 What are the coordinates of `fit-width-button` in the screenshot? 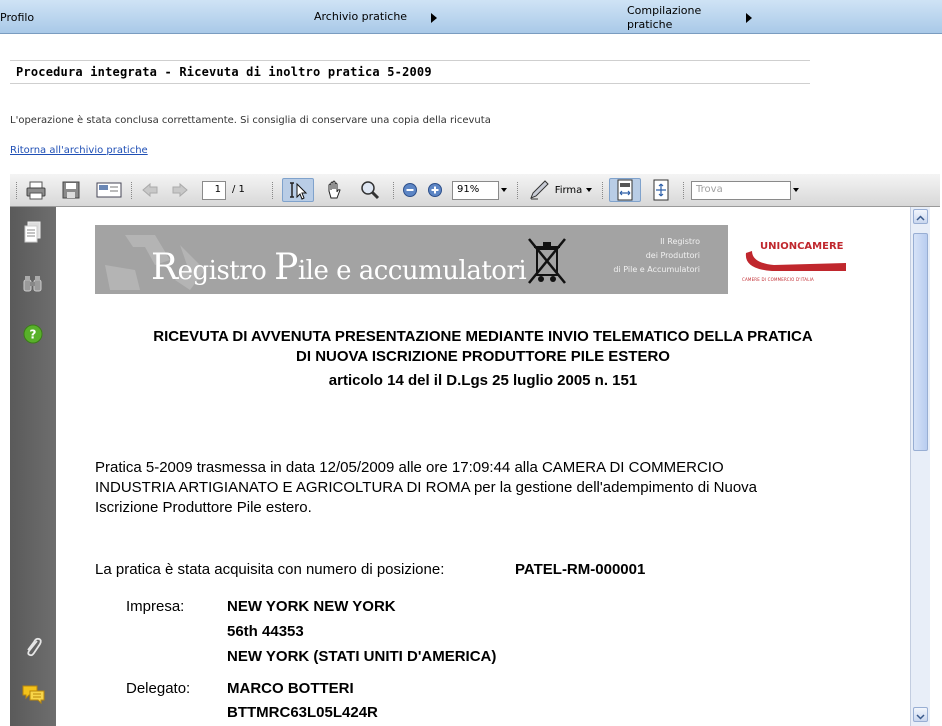 It's located at (625, 190).